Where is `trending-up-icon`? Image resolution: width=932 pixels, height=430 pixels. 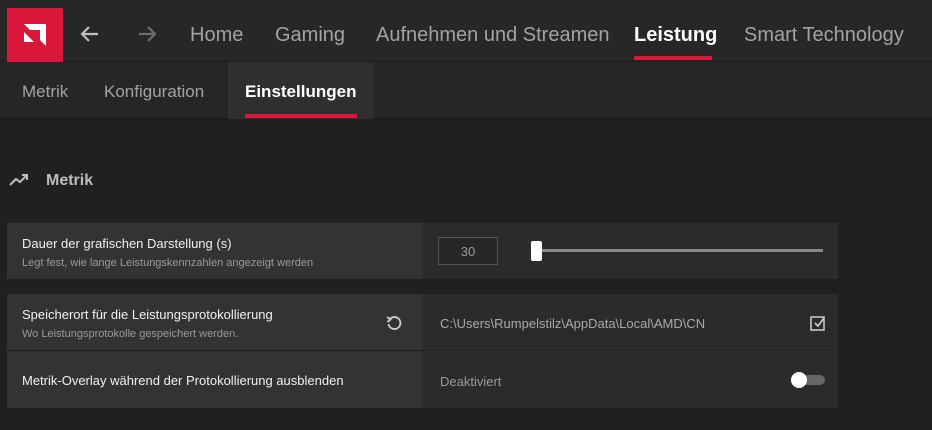
trending-up-icon is located at coordinates (19, 179).